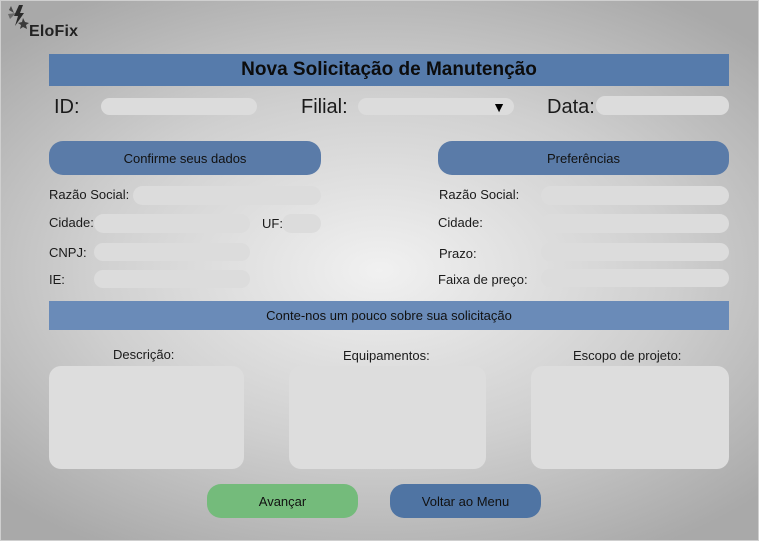 This screenshot has height=541, width=759. I want to click on razao-social-label: Razão Social:, so click(89, 194).